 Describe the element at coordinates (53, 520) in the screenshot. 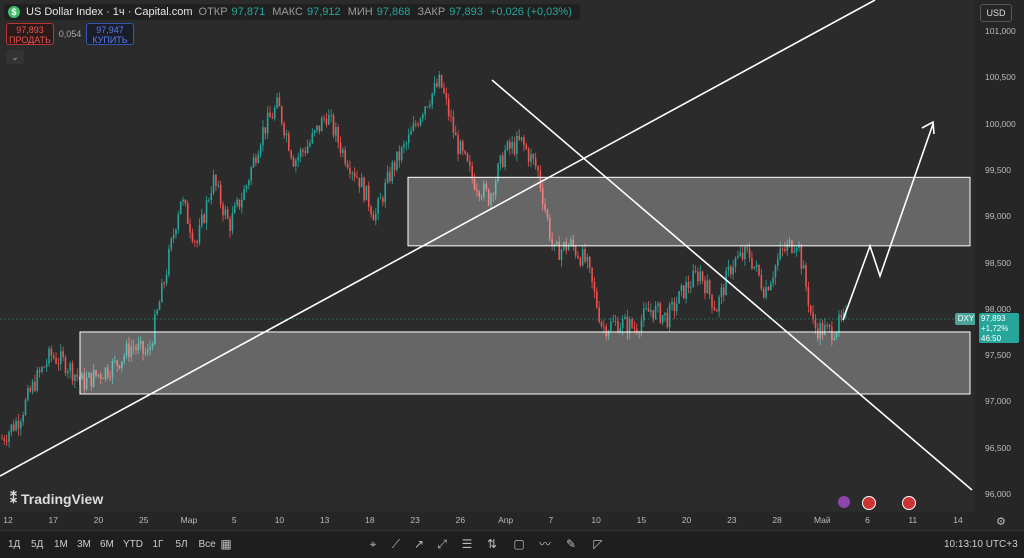

I see `time-tick-label: 17` at that location.